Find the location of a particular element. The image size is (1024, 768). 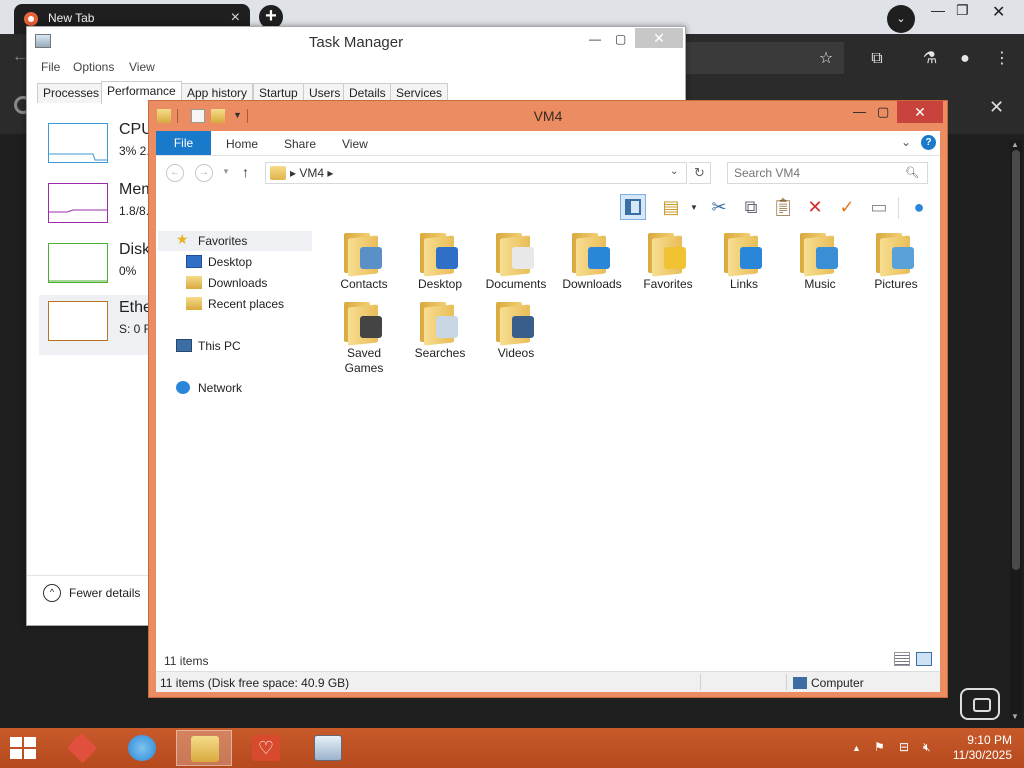

check-icon: ✓ is located at coordinates (847, 207).